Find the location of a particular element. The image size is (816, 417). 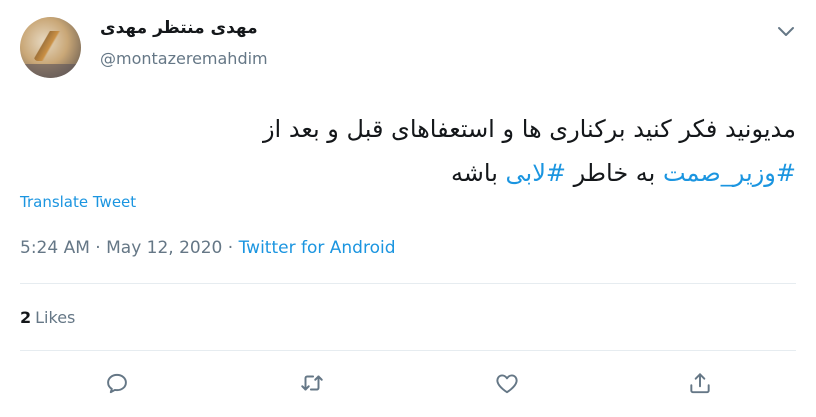

avatar is located at coordinates (50, 47).